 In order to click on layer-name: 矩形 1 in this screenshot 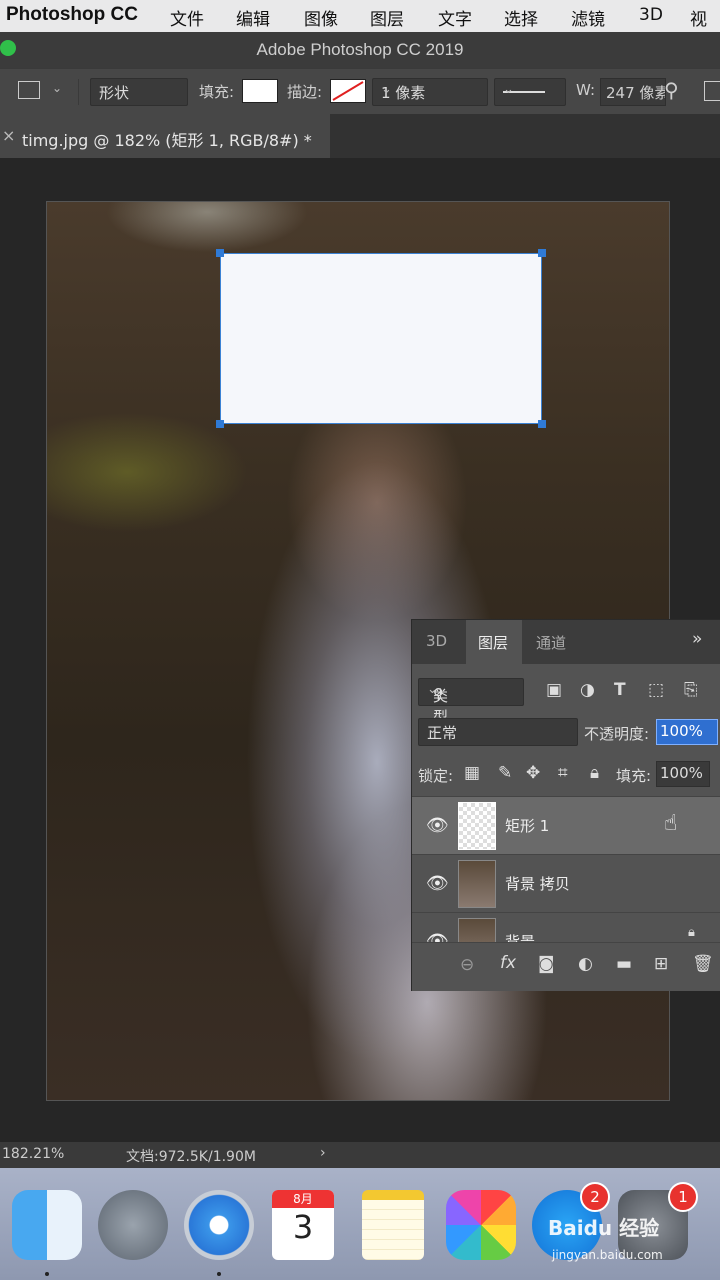, I will do `click(527, 825)`.